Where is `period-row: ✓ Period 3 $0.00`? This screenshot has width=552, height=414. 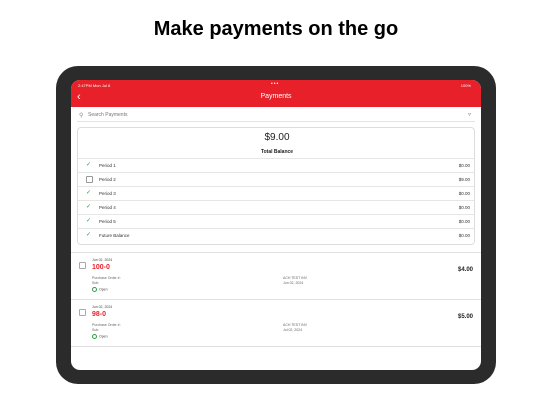 period-row: ✓ Period 3 $0.00 is located at coordinates (276, 193).